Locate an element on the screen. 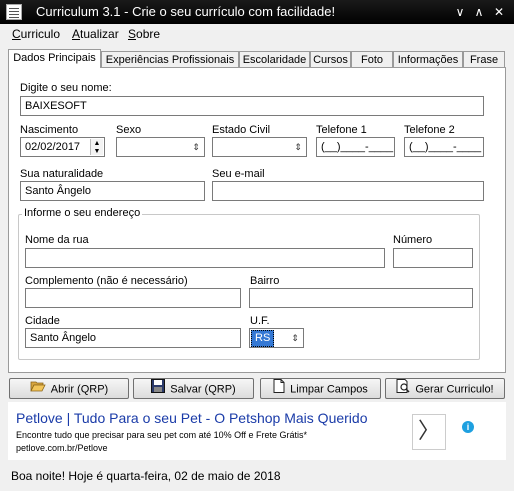 The width and height of the screenshot is (514, 491). open-button: Abrir (QRP) is located at coordinates (69, 388).